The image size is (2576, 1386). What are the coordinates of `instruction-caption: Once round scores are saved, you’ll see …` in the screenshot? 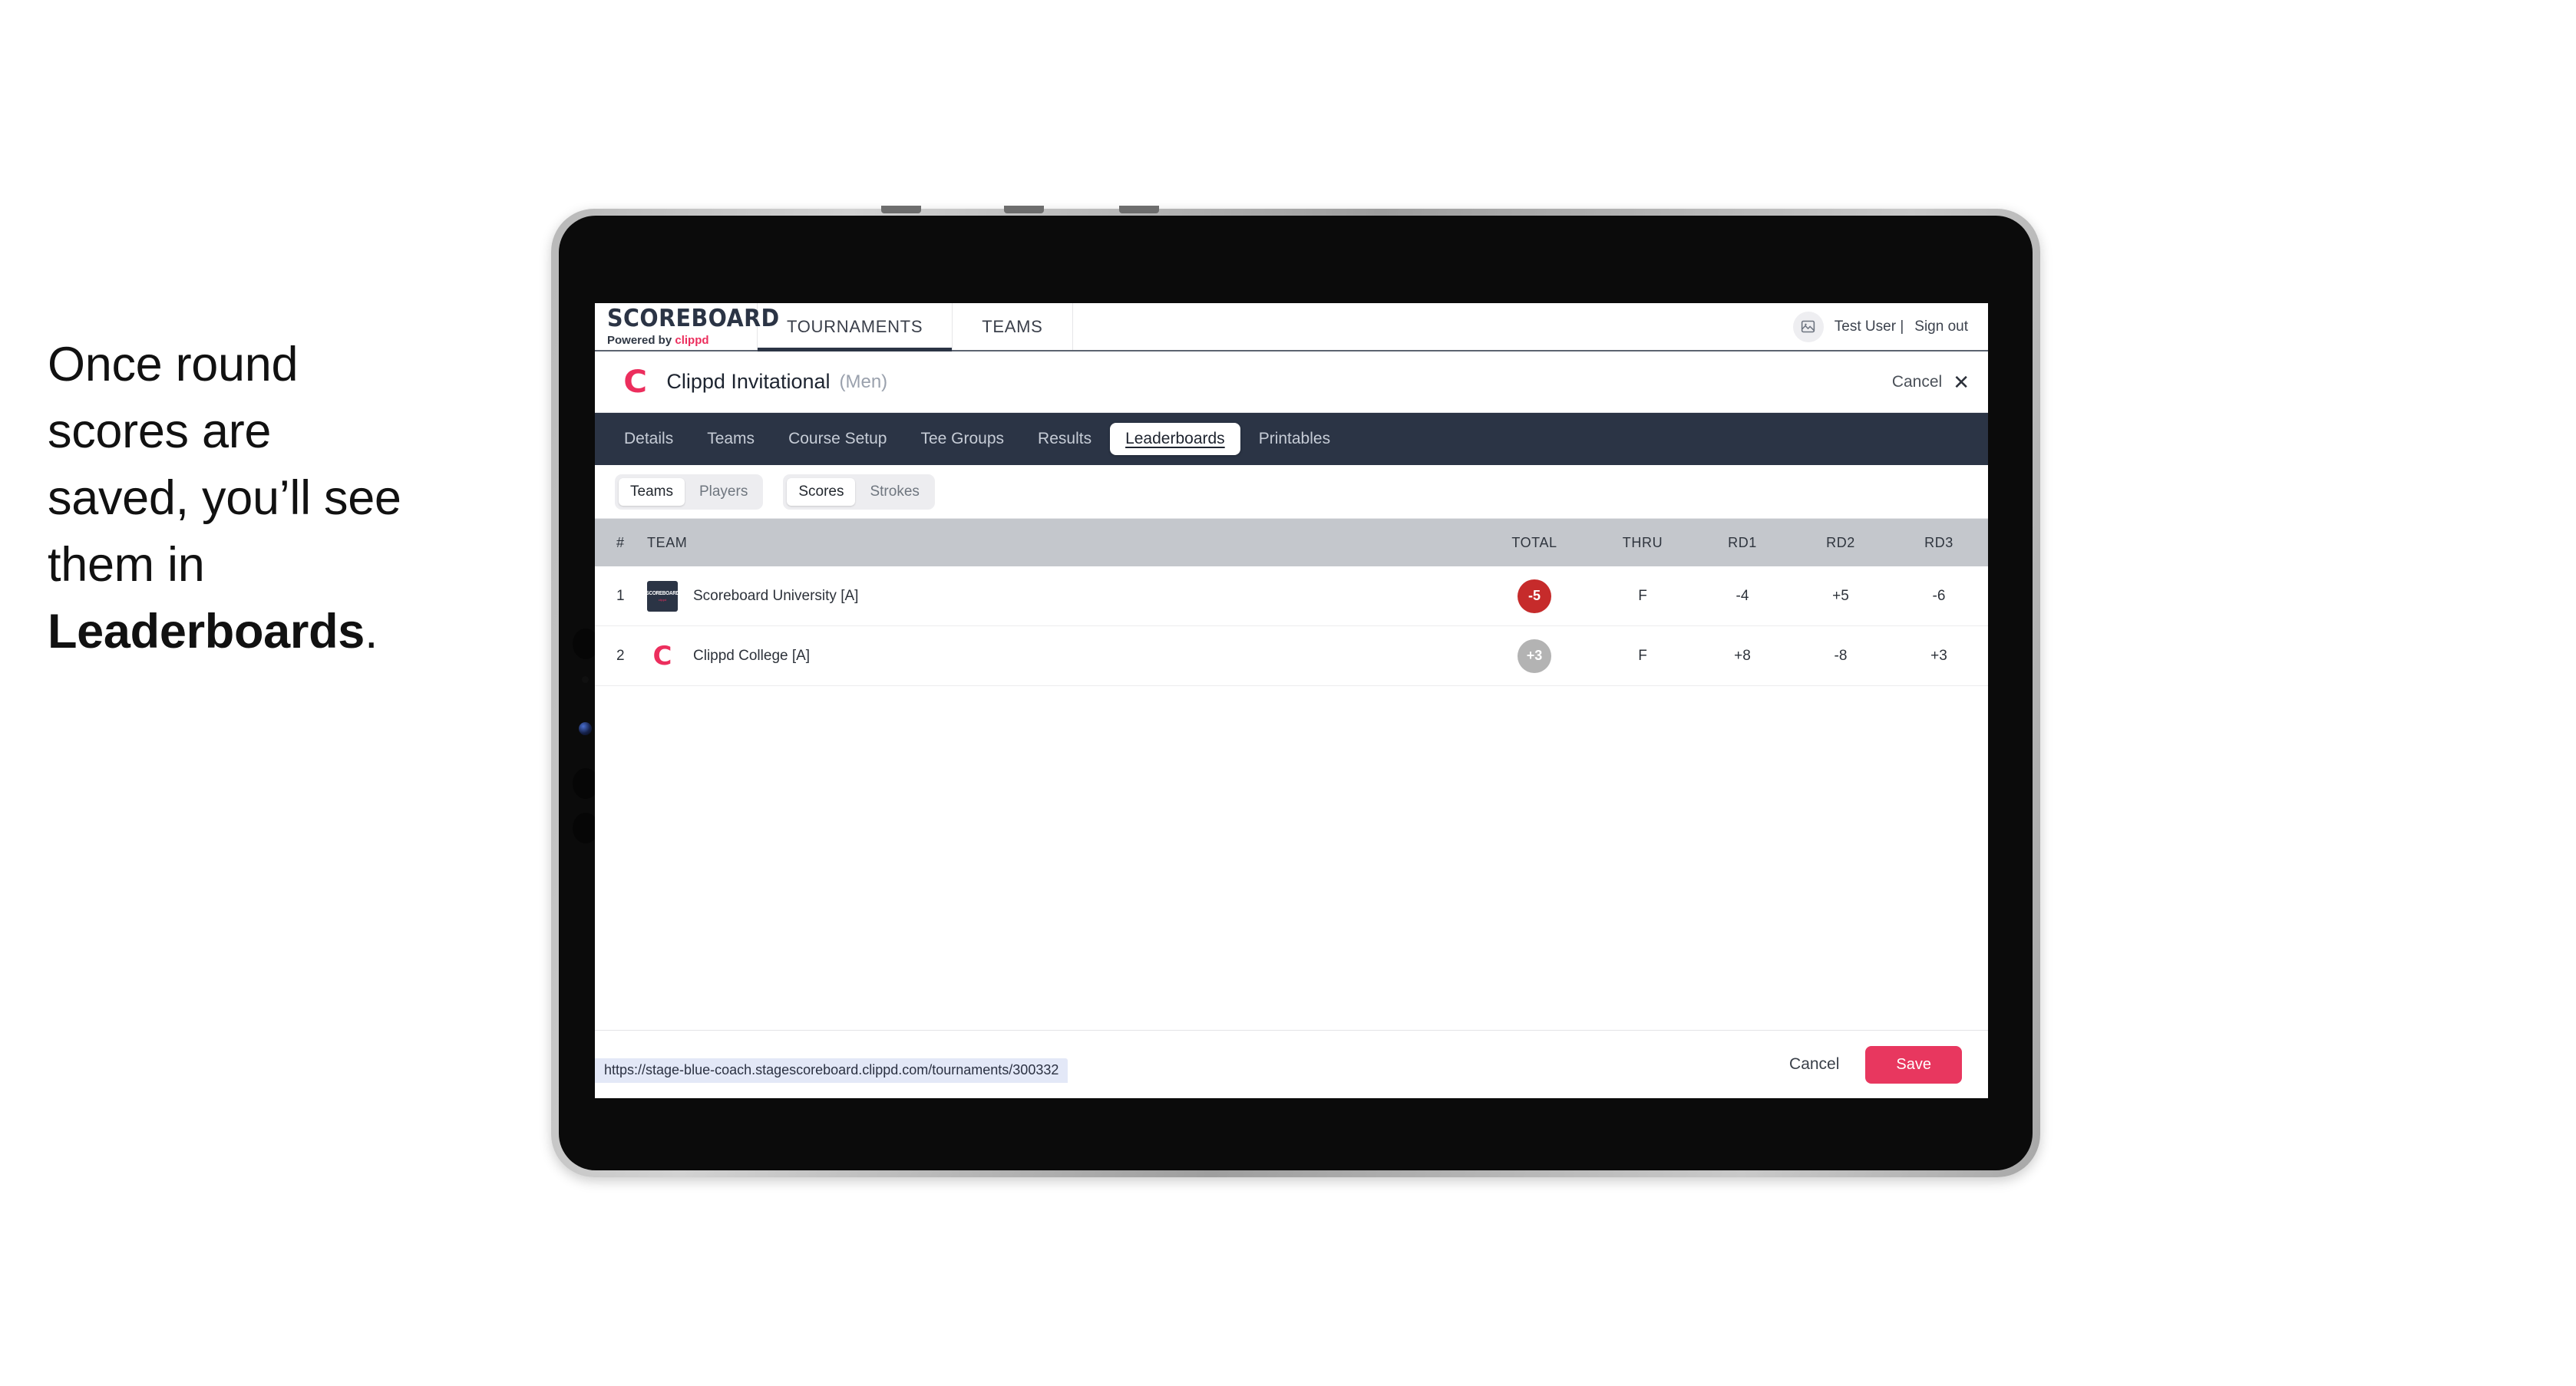 It's located at (278, 498).